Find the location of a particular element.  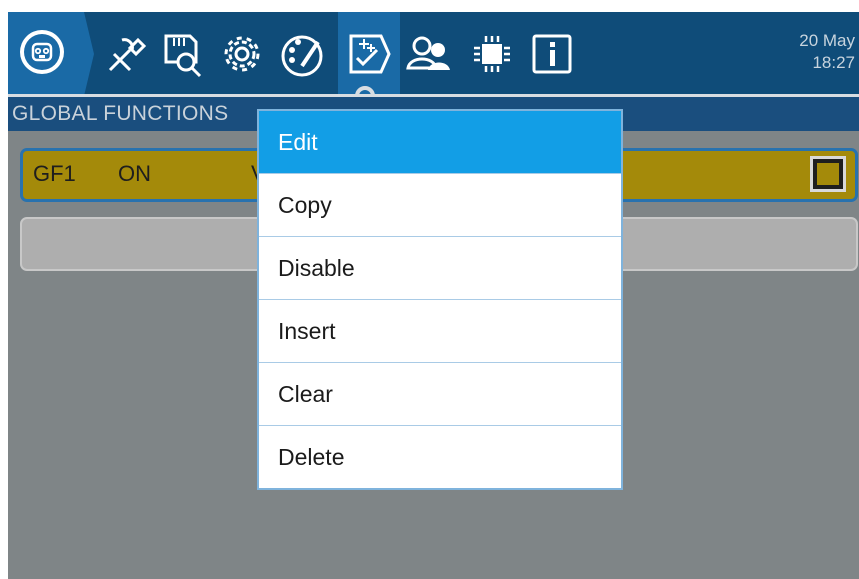

model-tab is located at coordinates (51, 54).